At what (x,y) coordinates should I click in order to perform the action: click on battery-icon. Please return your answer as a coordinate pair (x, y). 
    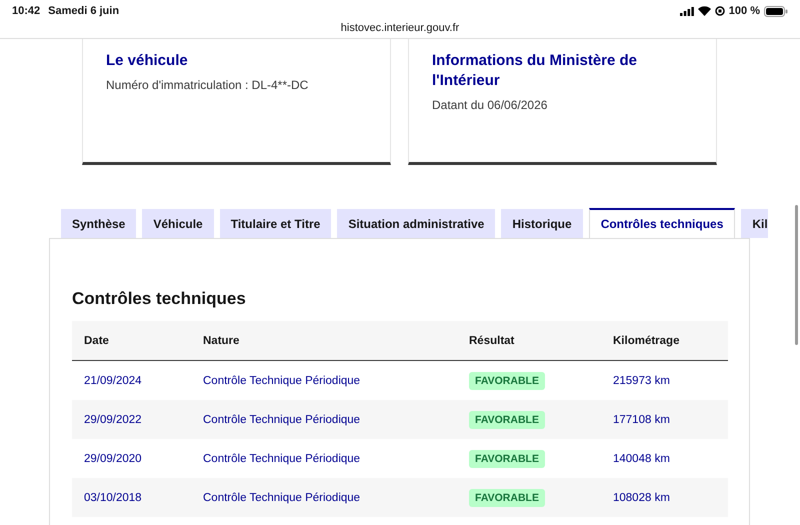
    Looking at the image, I should click on (776, 11).